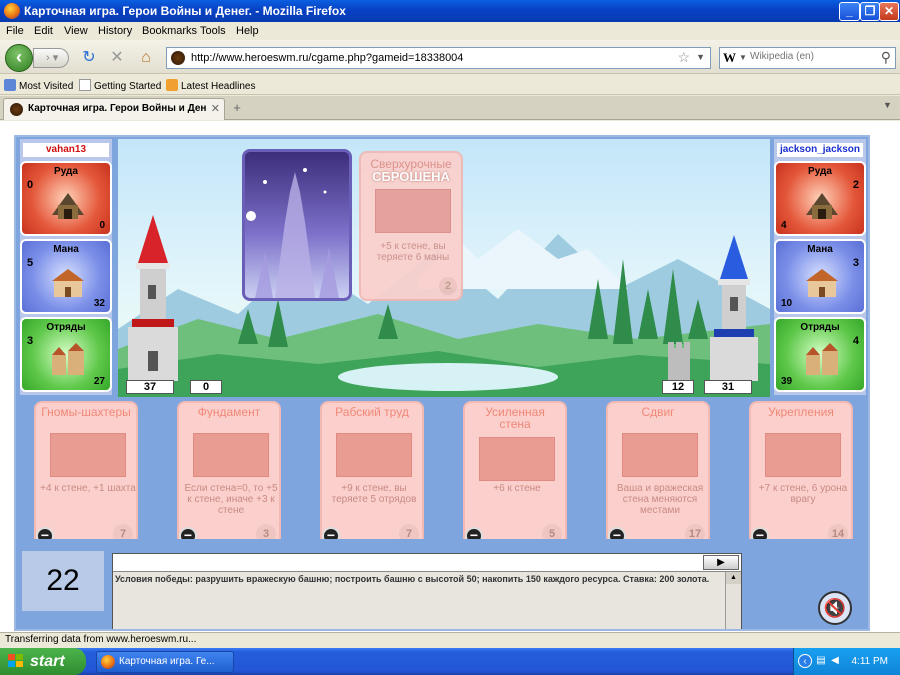 This screenshot has width=900, height=675. I want to click on tab-list-icon: ▼, so click(887, 105).